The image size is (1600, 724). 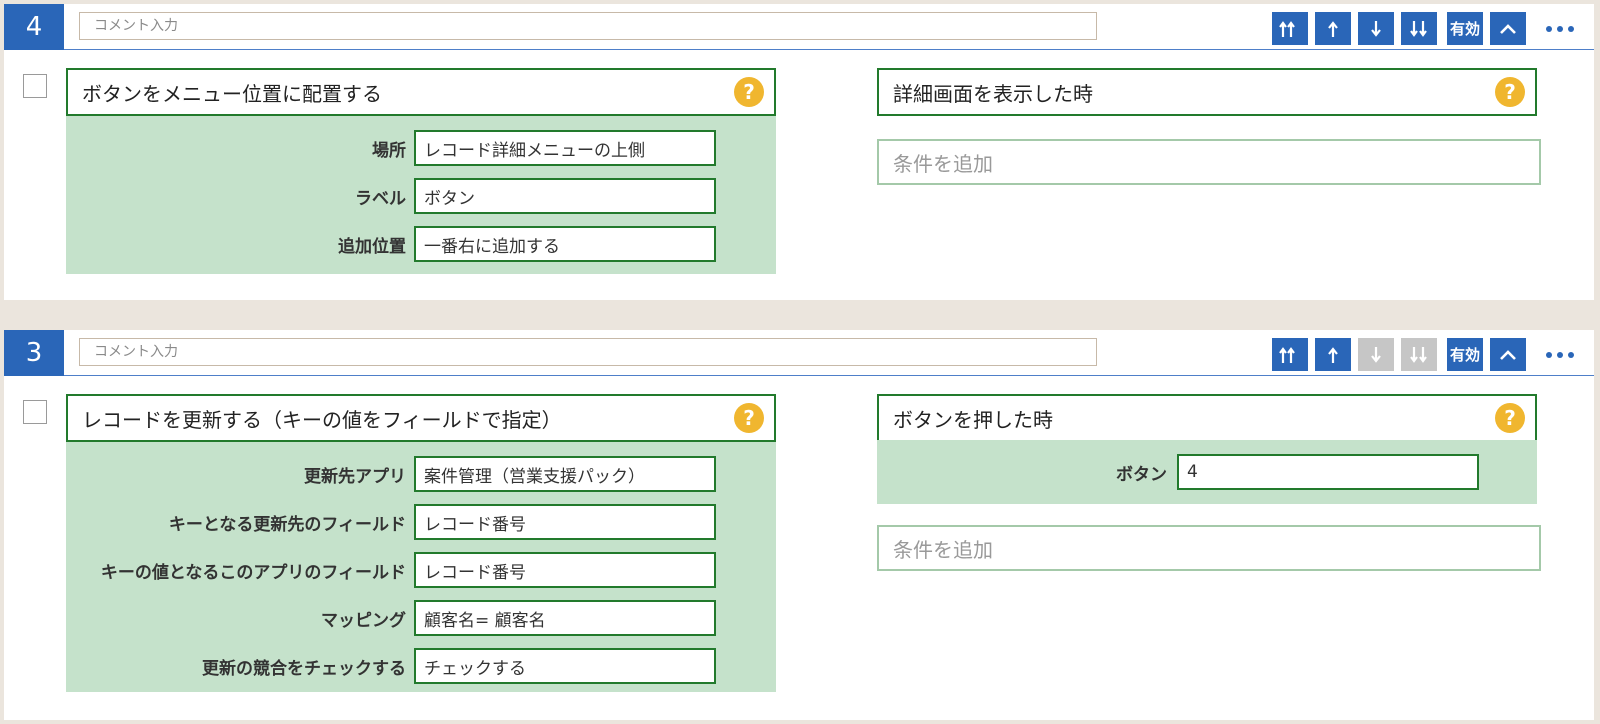 What do you see at coordinates (304, 668) in the screenshot?
I see `param-label: 更新の競合をチェックする` at bounding box center [304, 668].